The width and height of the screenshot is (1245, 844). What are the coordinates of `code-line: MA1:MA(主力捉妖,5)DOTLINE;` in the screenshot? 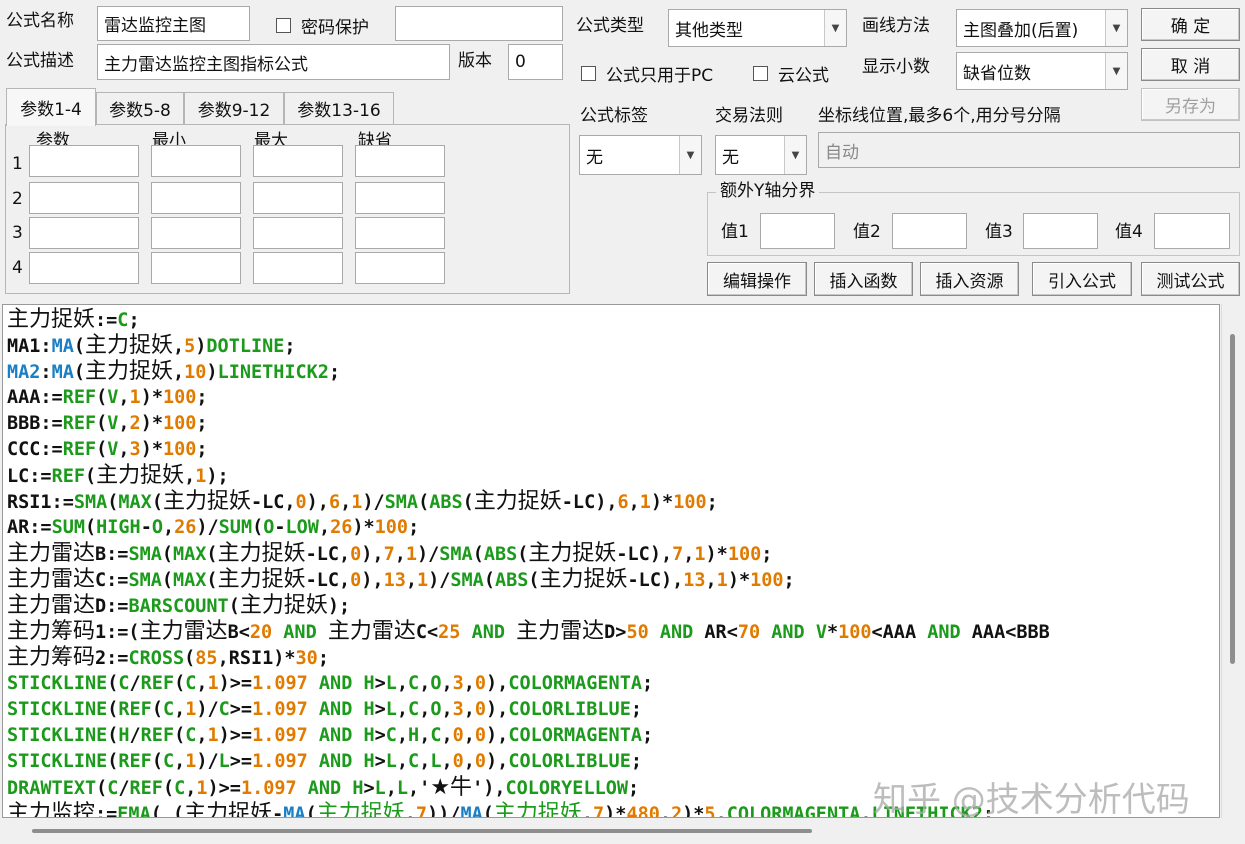 It's located at (611, 346).